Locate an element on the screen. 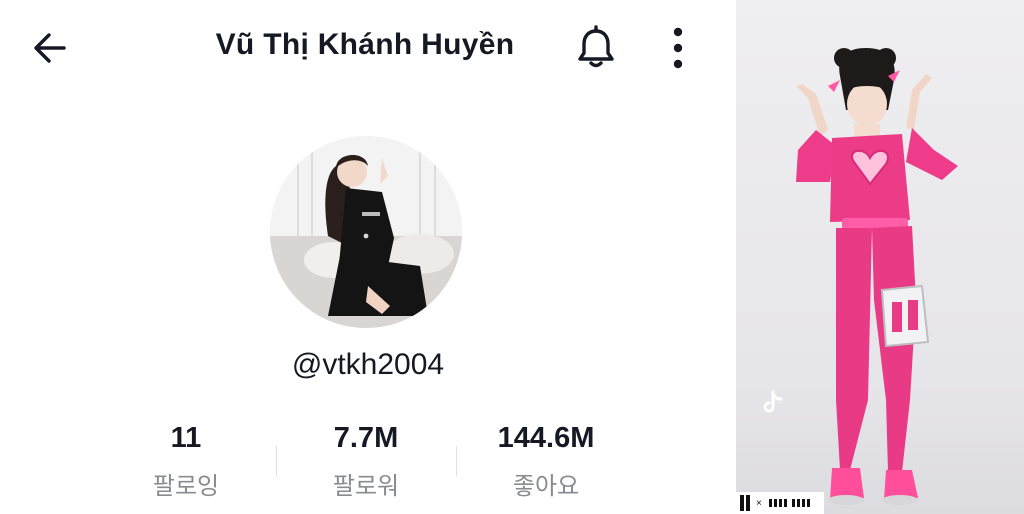 This screenshot has height=514, width=1024. brand-strip: × is located at coordinates (780, 503).